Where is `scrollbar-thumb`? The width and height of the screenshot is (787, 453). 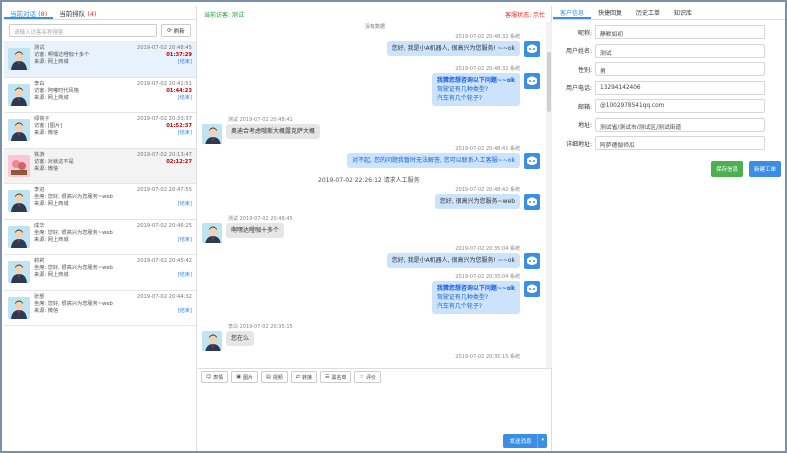
scrollbar-thumb is located at coordinates (549, 82).